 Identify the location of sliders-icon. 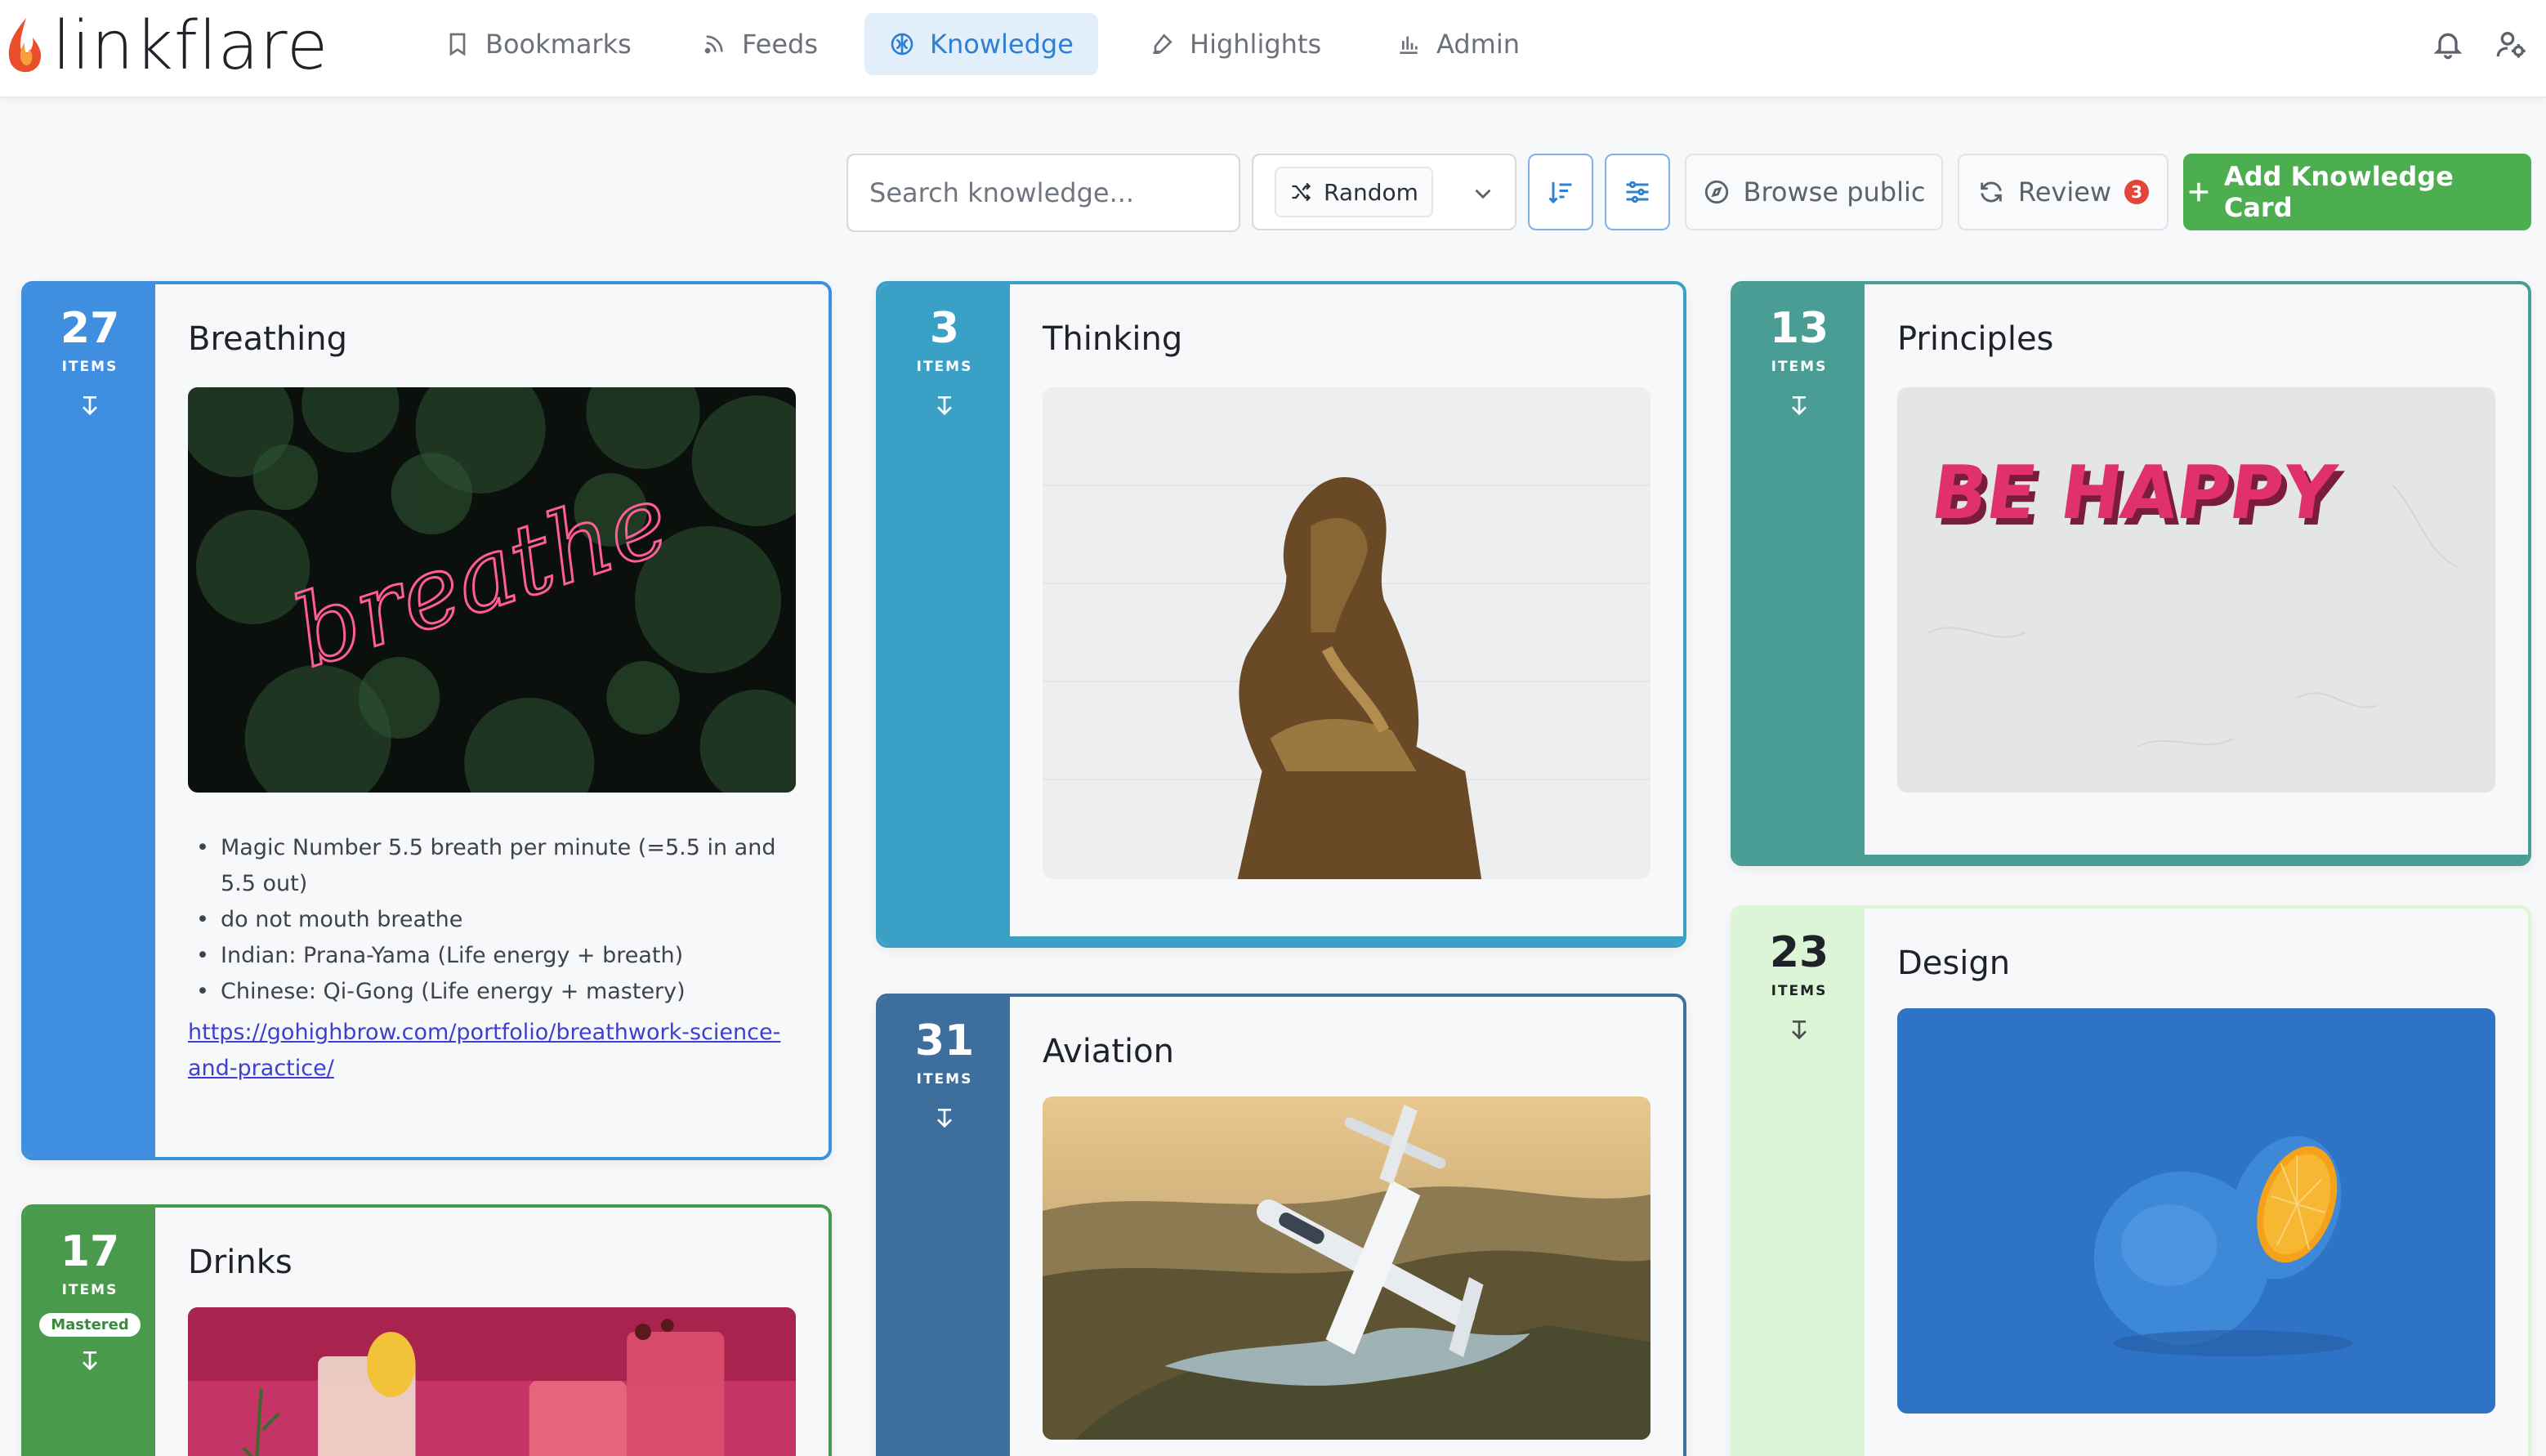
(1637, 192).